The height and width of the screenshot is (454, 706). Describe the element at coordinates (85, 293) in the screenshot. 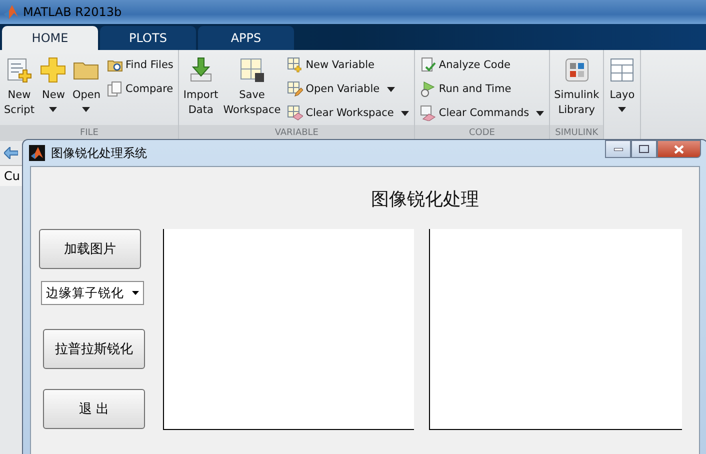

I see `popup-value: 边缘算子锐化` at that location.